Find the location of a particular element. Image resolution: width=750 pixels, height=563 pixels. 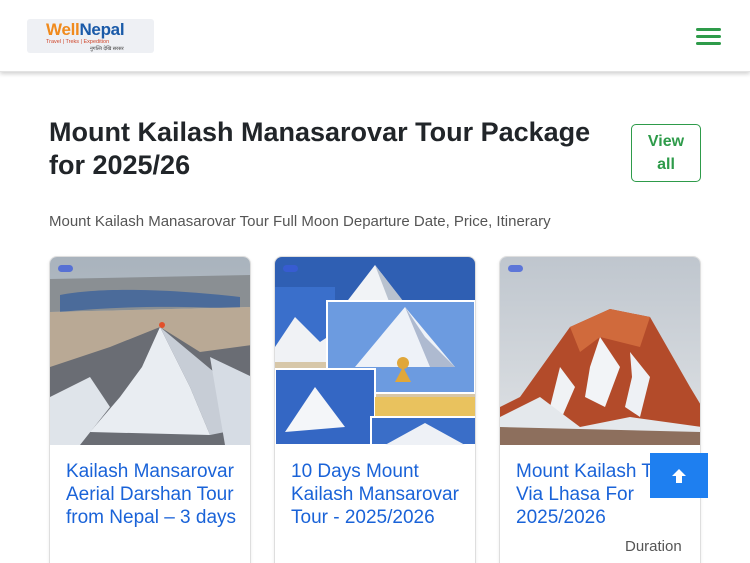

duration-label: Duration is located at coordinates (653, 546).